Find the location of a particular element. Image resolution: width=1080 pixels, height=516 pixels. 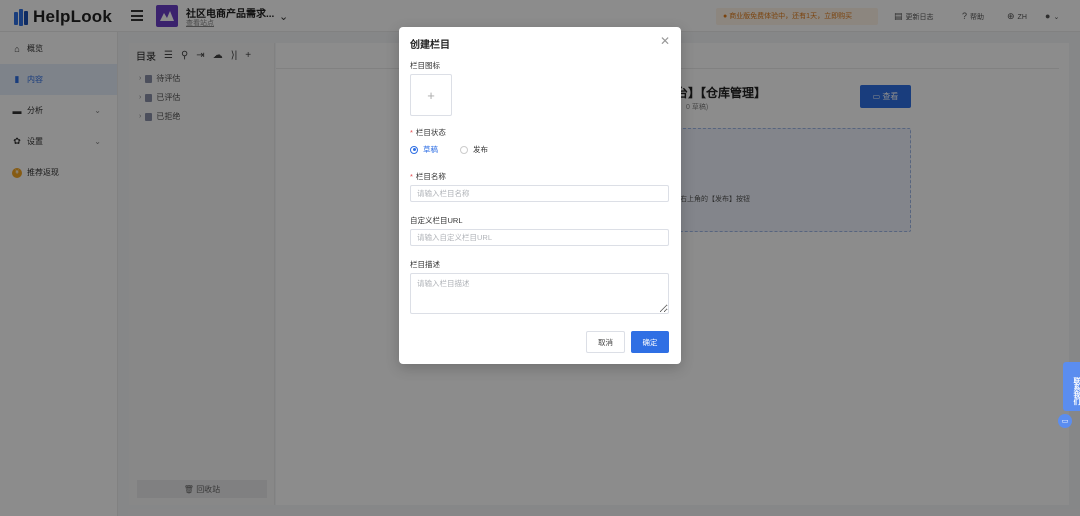

custom-url-input is located at coordinates (539, 237).